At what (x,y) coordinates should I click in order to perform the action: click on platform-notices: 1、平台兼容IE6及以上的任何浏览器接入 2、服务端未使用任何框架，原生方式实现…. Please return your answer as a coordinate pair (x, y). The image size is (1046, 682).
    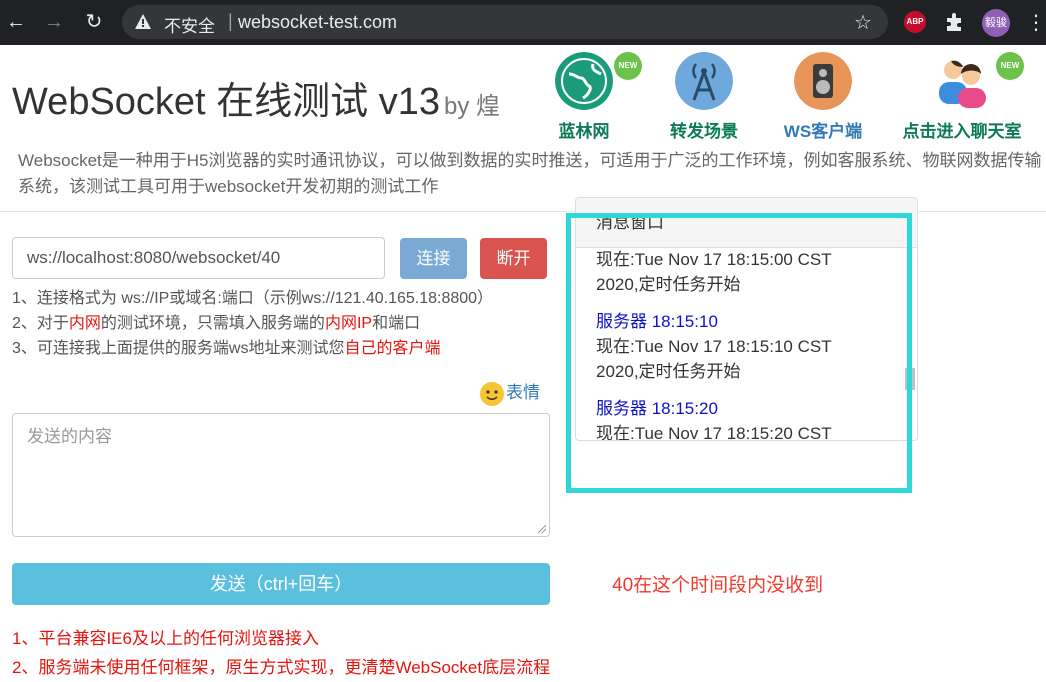
    Looking at the image, I should click on (281, 653).